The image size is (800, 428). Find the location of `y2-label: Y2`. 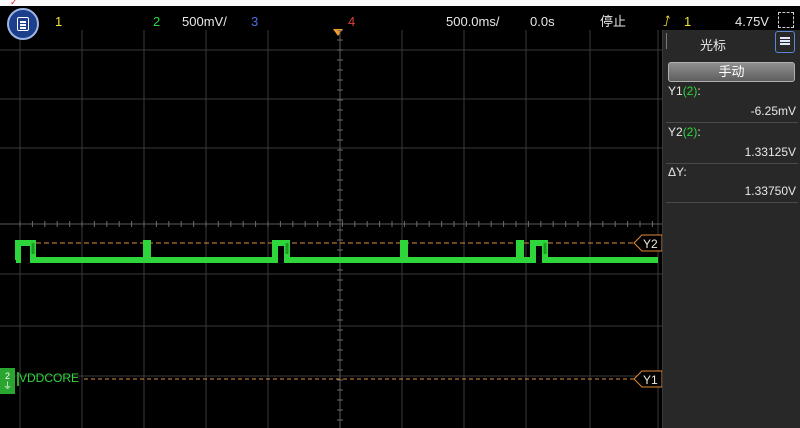

y2-label: Y2 is located at coordinates (675, 132).